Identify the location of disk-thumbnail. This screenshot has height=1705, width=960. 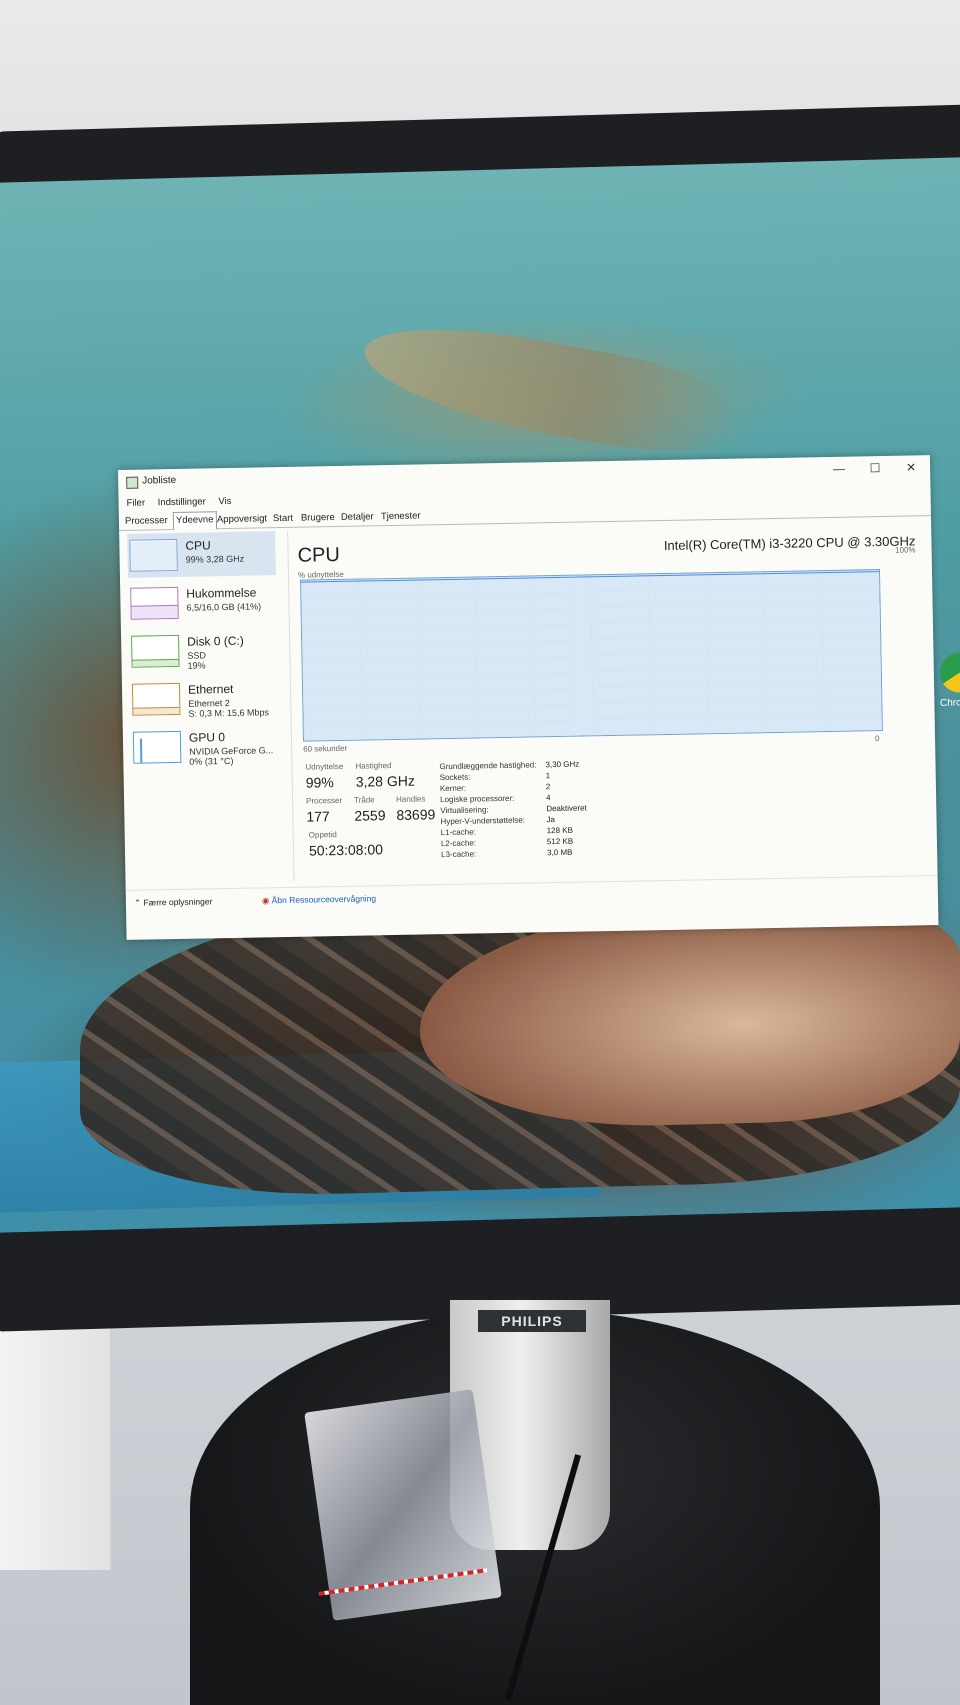
(155, 651).